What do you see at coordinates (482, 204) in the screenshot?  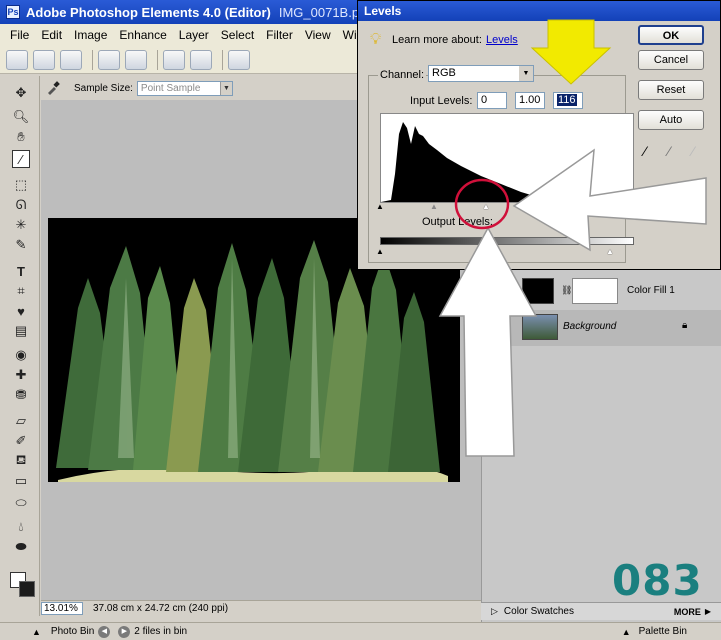 I see `highlight-circle` at bounding box center [482, 204].